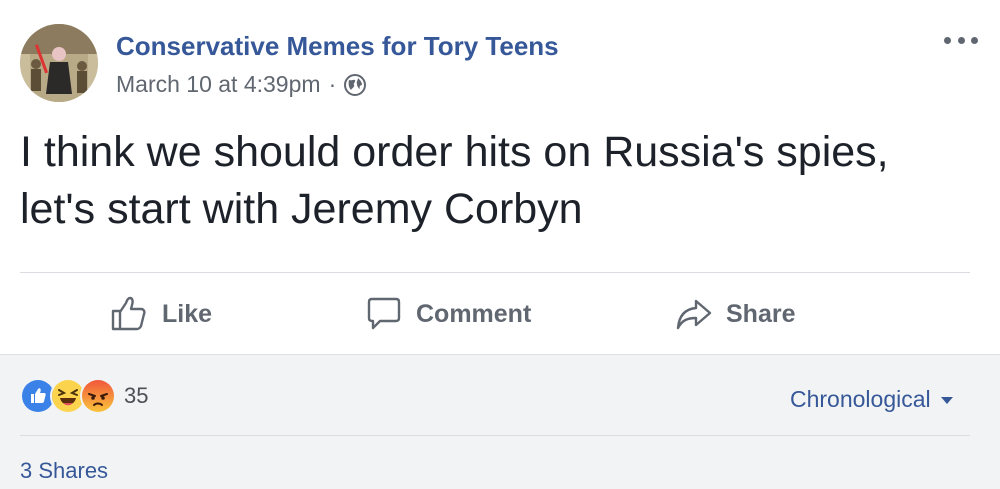 The image size is (1000, 489). Describe the element at coordinates (761, 313) in the screenshot. I see `share-label: Share` at that location.